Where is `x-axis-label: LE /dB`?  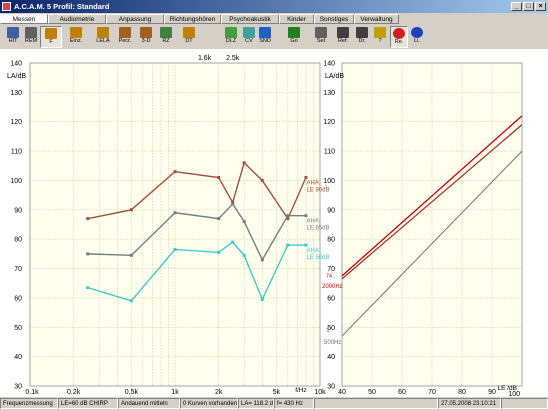
x-axis-label: LE /dB is located at coordinates (507, 388).